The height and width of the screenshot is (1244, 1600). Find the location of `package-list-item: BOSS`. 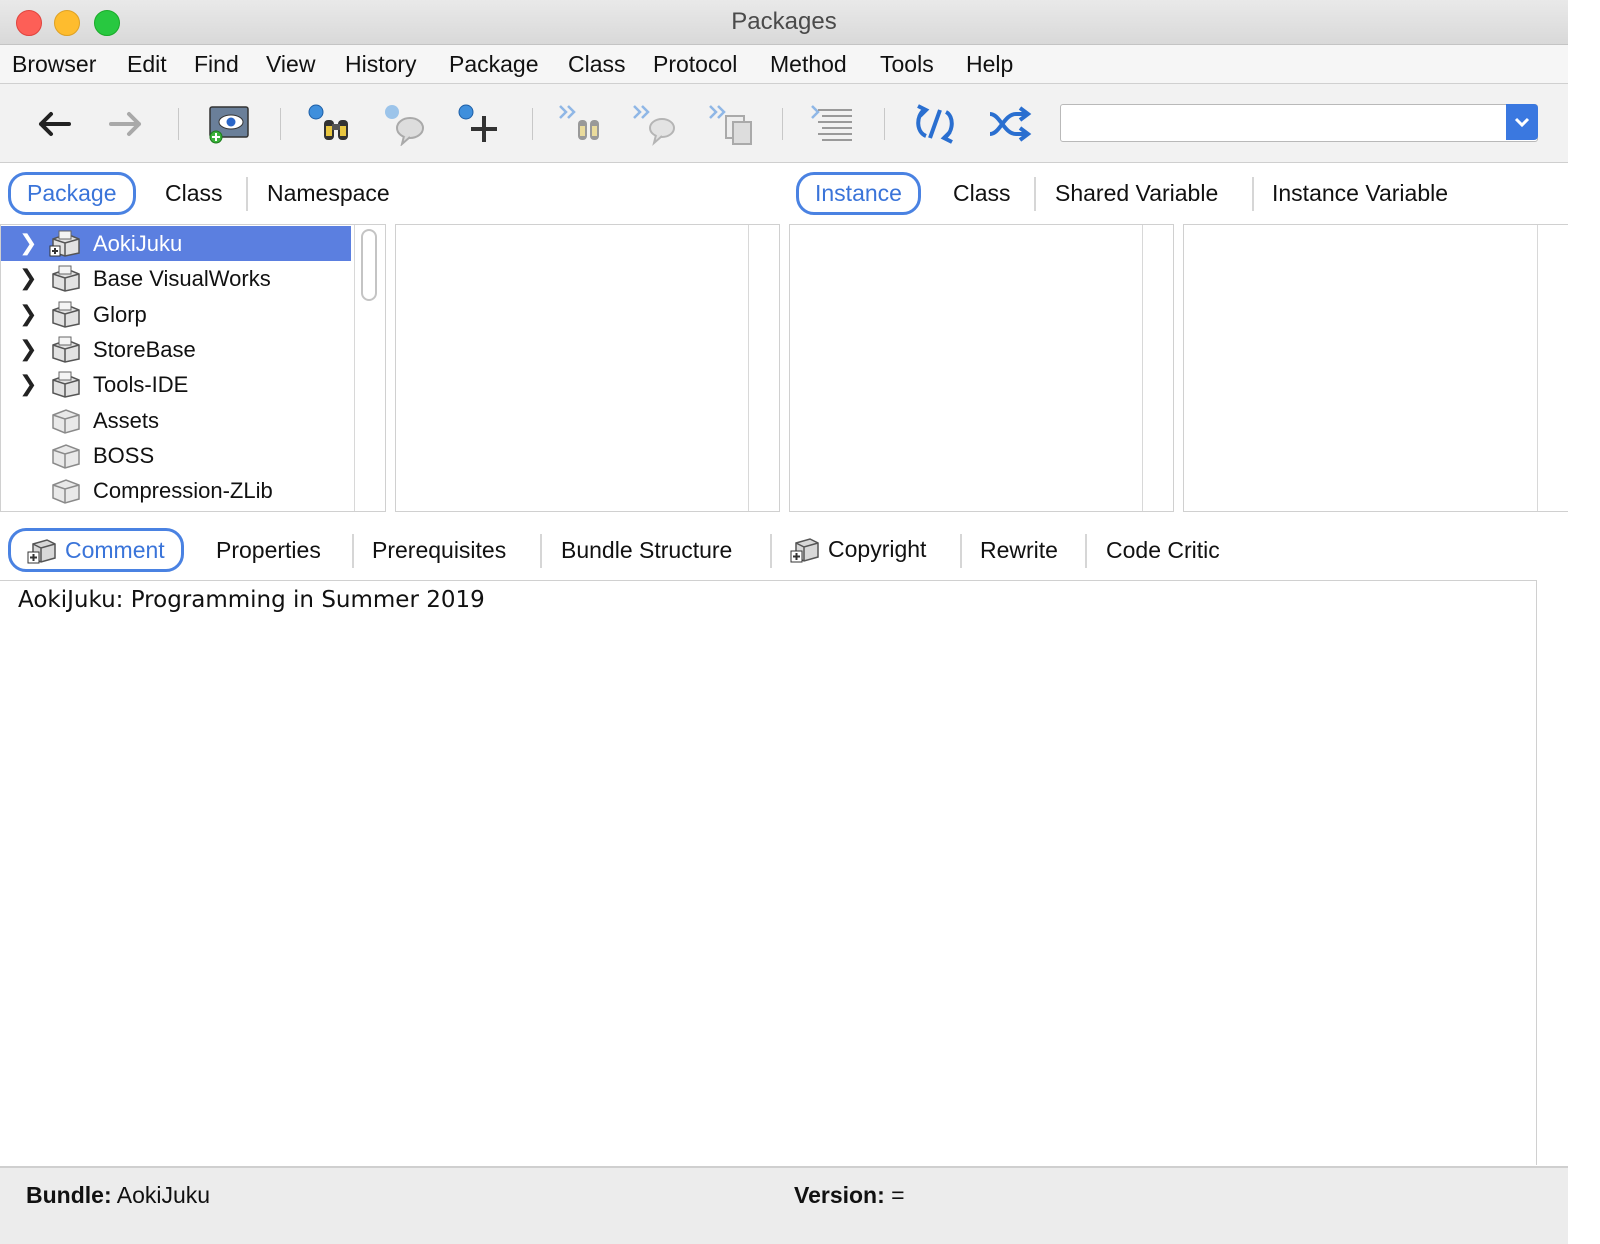

package-list-item: BOSS is located at coordinates (176, 455).